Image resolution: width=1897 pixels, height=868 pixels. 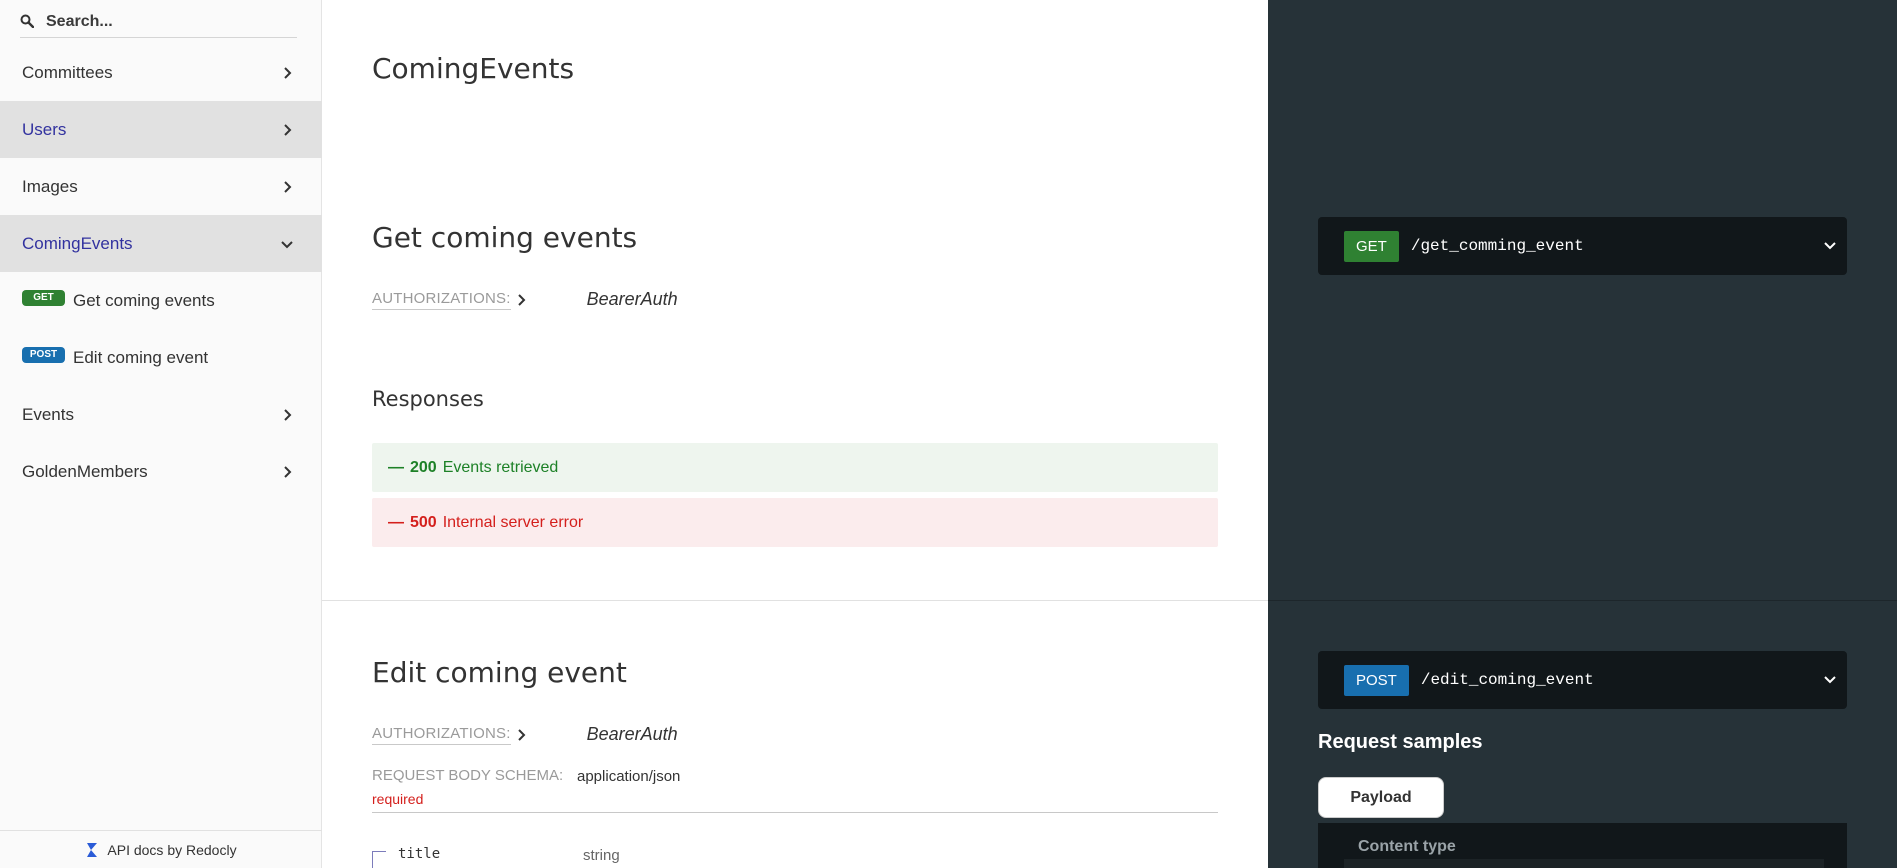 I want to click on content-type-label: Content type, so click(x=1407, y=846).